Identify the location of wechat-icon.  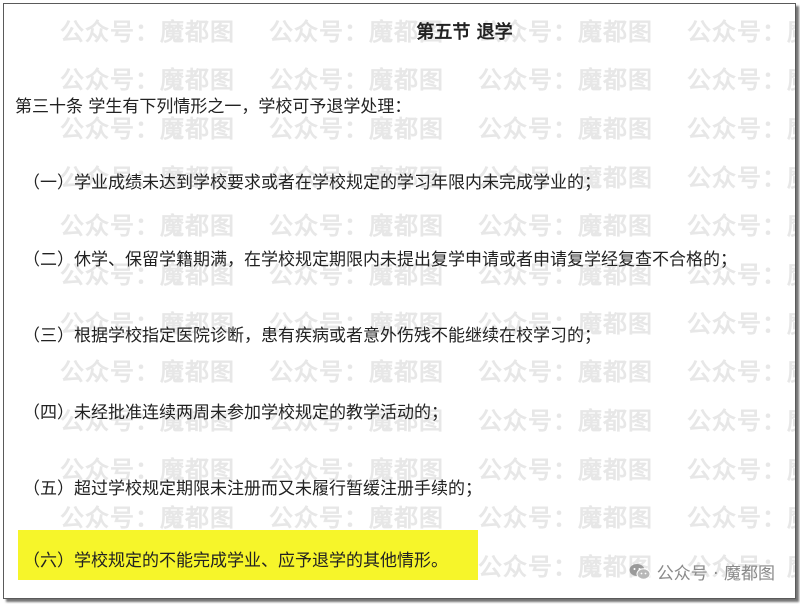
(640, 572).